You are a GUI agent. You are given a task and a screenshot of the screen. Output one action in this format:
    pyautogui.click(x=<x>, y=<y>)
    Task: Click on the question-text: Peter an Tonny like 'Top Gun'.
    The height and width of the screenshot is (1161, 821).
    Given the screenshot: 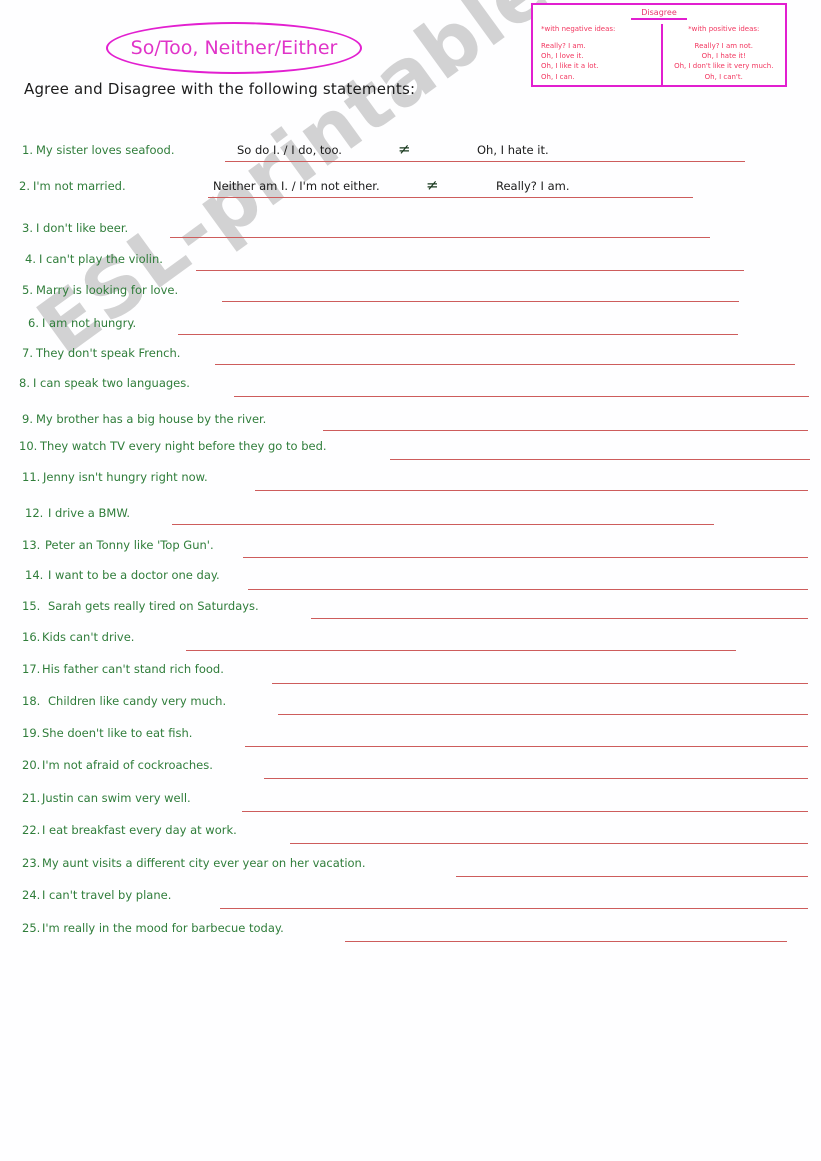 What is the action you would take?
    pyautogui.click(x=129, y=545)
    